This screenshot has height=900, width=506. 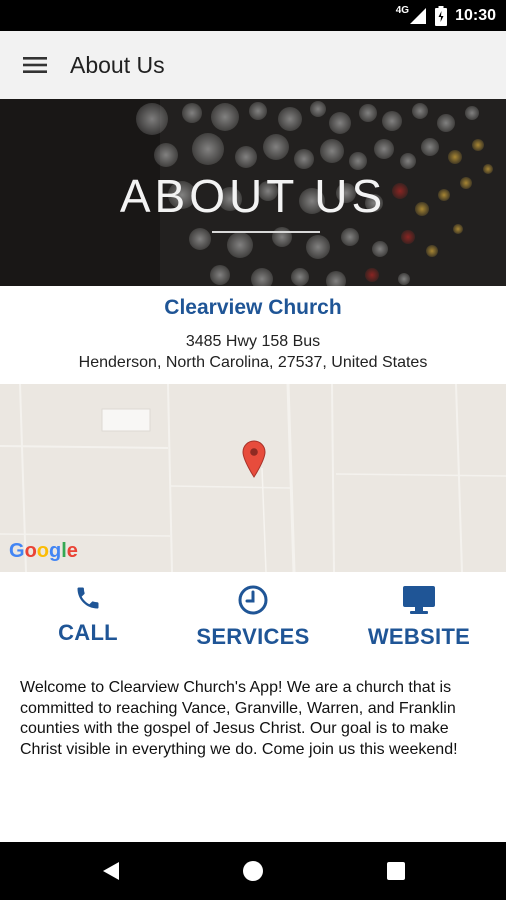 I want to click on call-button: CALL, so click(x=88, y=615).